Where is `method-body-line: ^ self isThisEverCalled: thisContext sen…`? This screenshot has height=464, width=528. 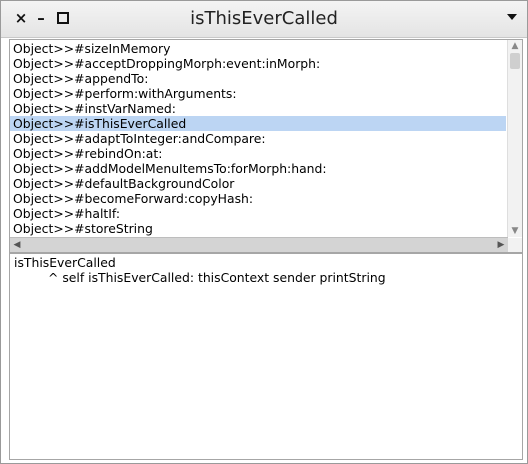 method-body-line: ^ self isThisEverCalled: thisContext sen… is located at coordinates (217, 277).